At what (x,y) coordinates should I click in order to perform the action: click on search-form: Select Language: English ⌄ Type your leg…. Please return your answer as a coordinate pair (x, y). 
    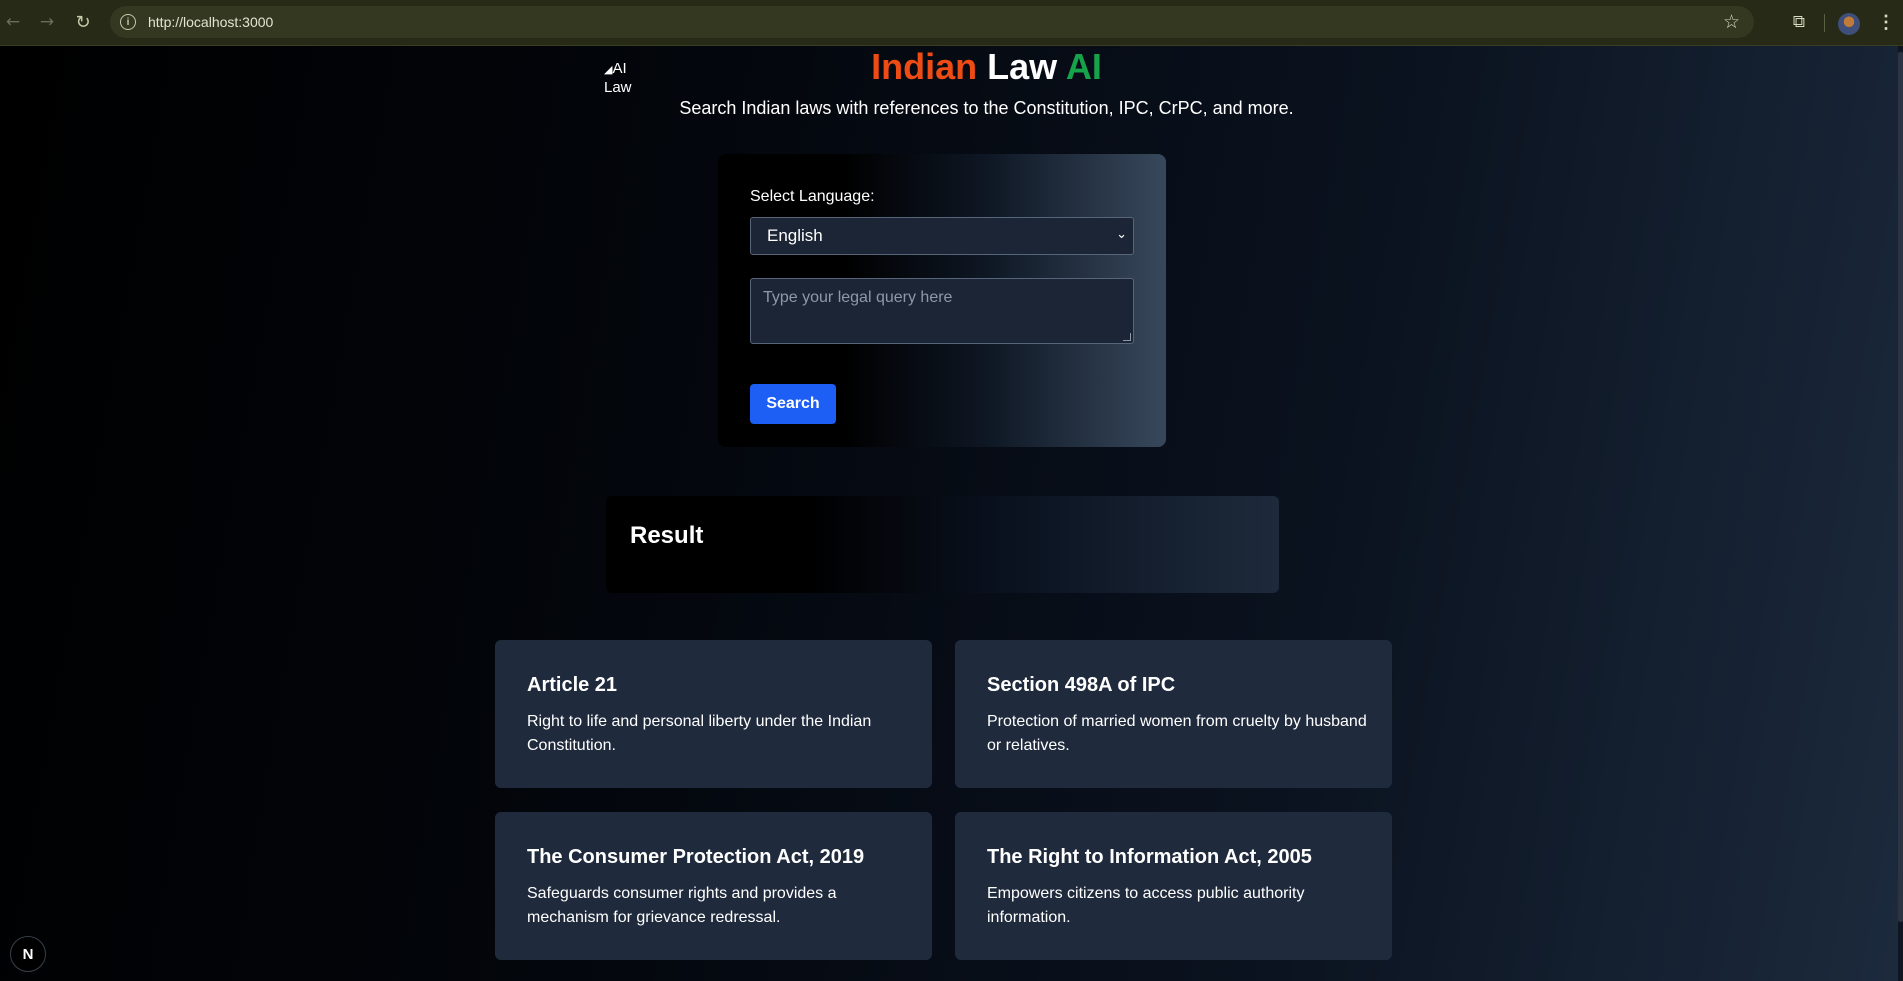
    Looking at the image, I should click on (942, 300).